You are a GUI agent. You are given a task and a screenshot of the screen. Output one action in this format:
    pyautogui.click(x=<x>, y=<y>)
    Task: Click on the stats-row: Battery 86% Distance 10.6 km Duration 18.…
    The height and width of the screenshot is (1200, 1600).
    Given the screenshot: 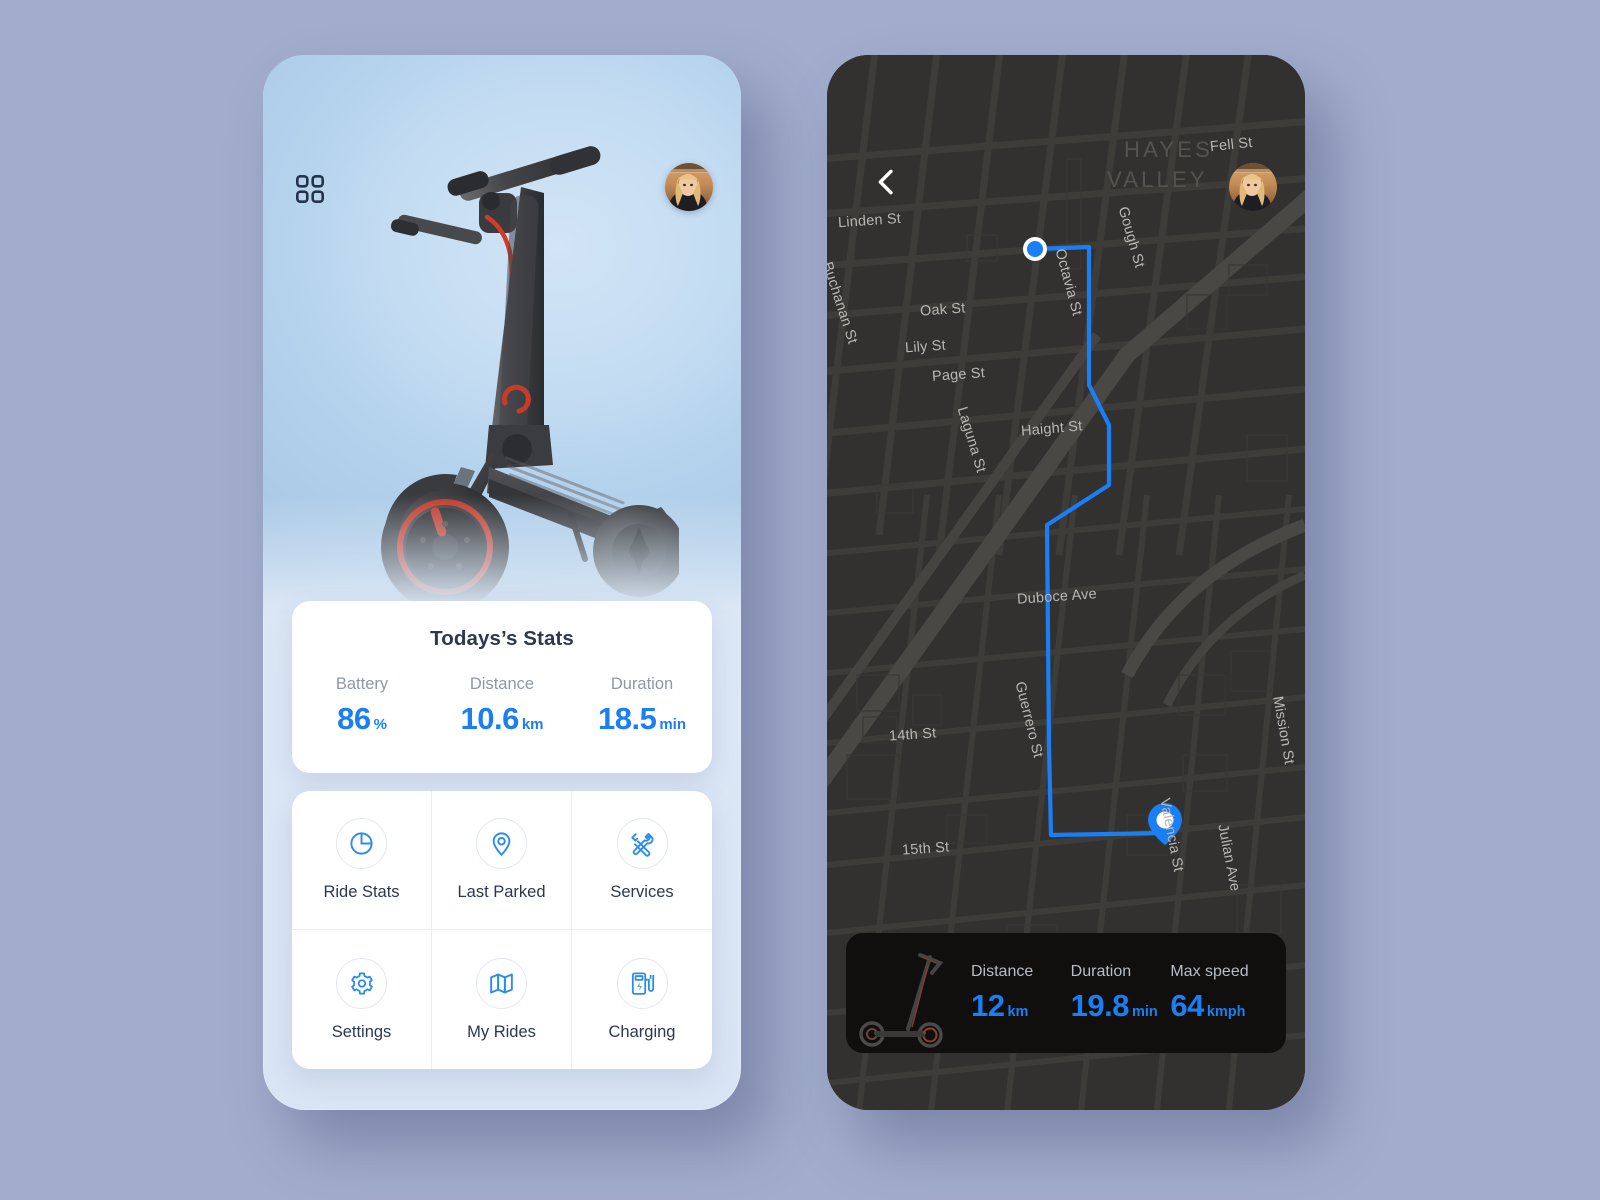 What is the action you would take?
    pyautogui.click(x=502, y=706)
    